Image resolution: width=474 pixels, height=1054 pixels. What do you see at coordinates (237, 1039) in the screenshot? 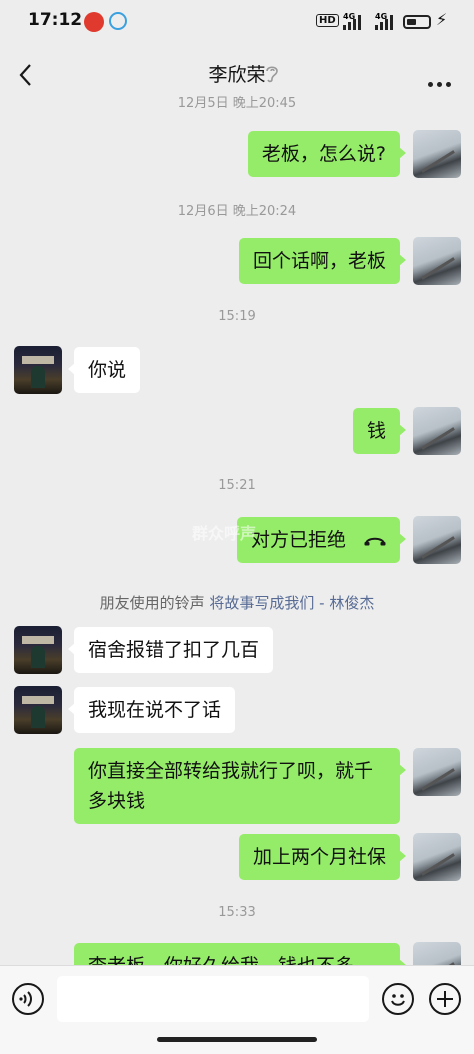
I see `home-indicator` at bounding box center [237, 1039].